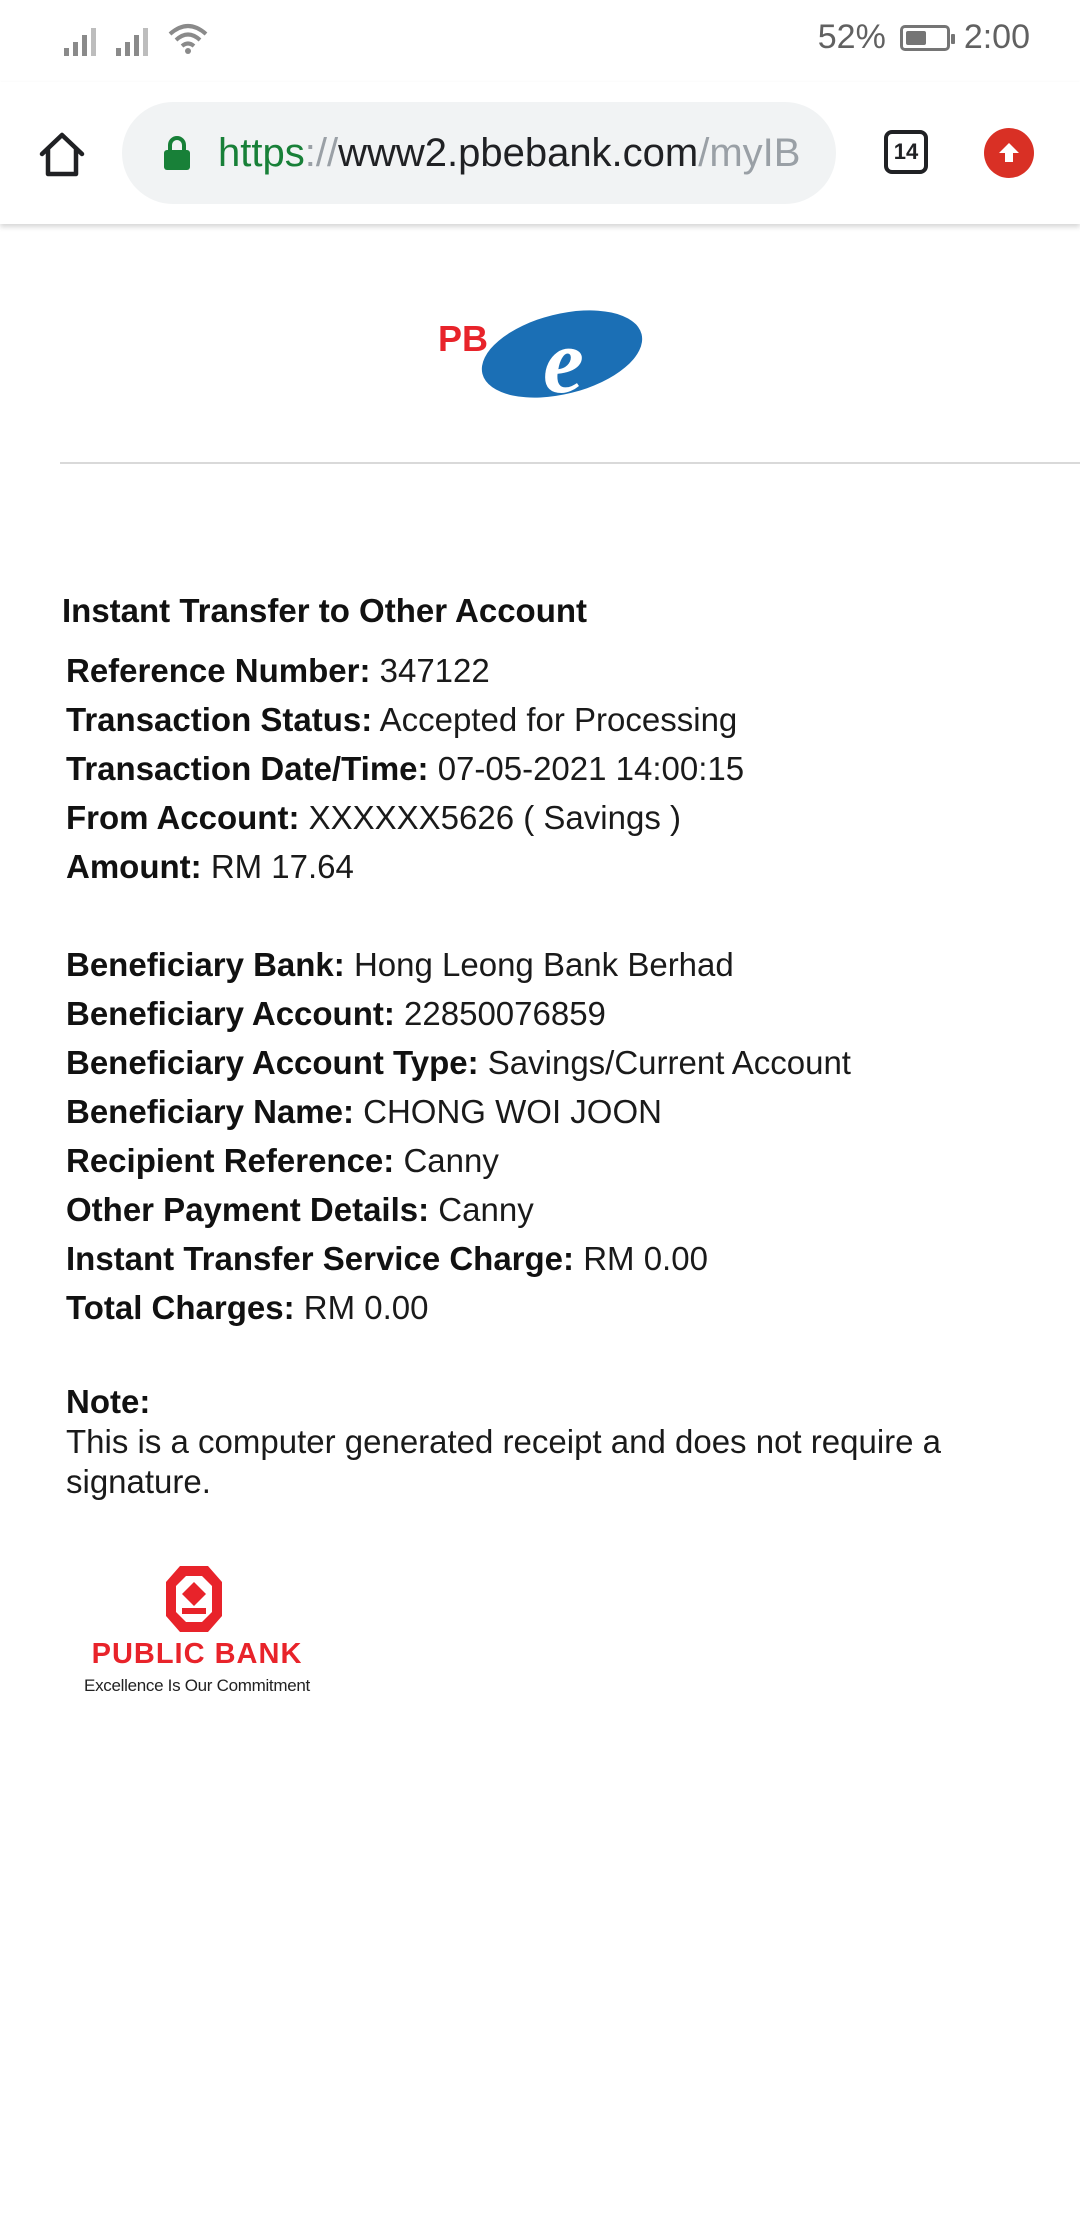 This screenshot has height=2240, width=1080. I want to click on public-bank-emblem-icon, so click(194, 1599).